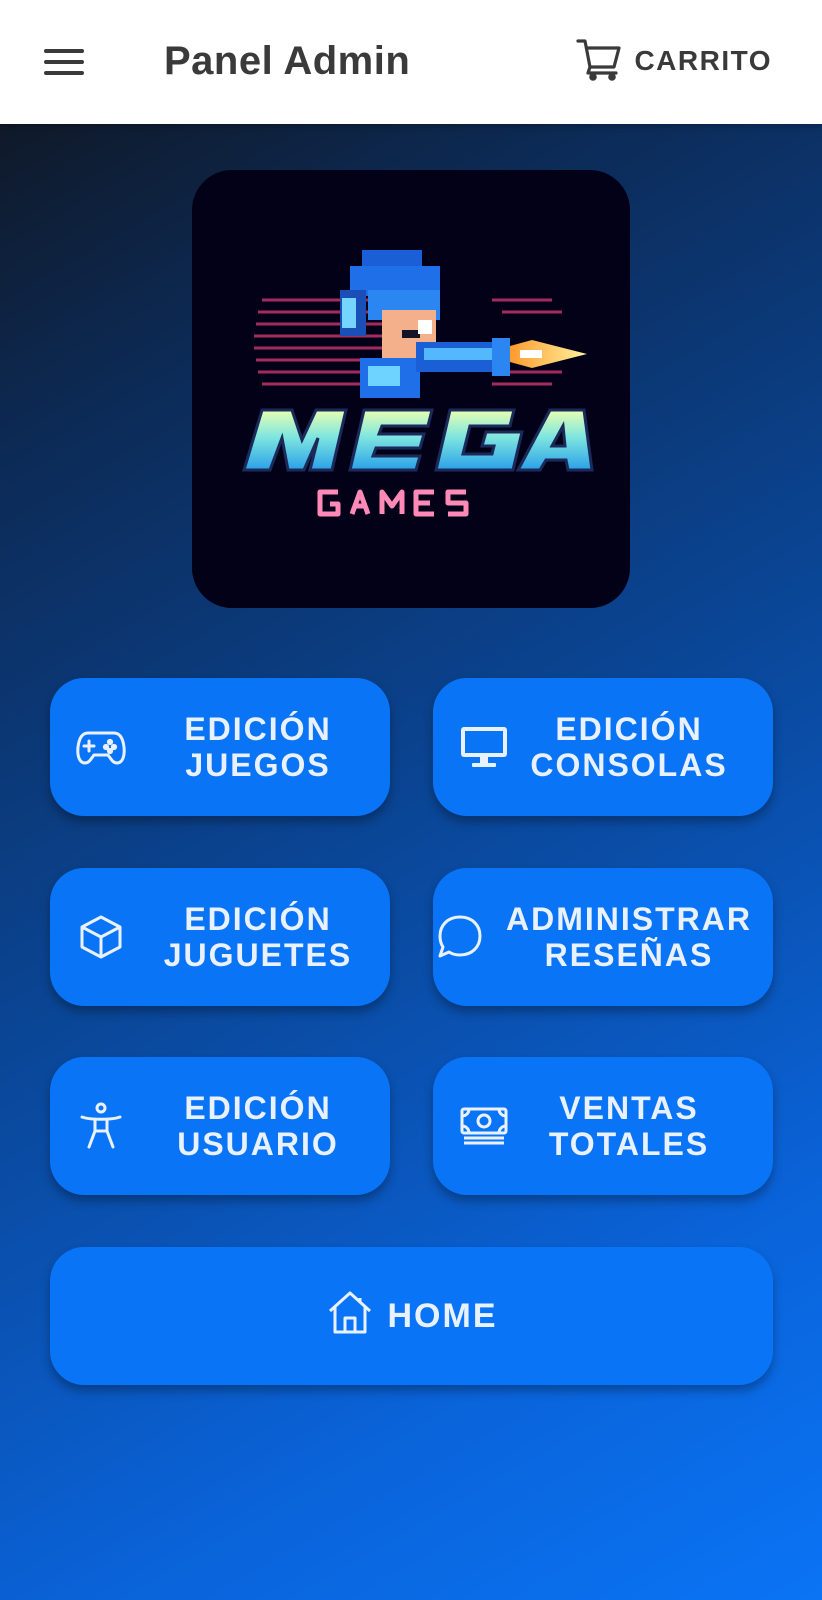 The image size is (822, 1600). Describe the element at coordinates (629, 955) in the screenshot. I see `manage-reviews-line2: RESEÑAS` at that location.